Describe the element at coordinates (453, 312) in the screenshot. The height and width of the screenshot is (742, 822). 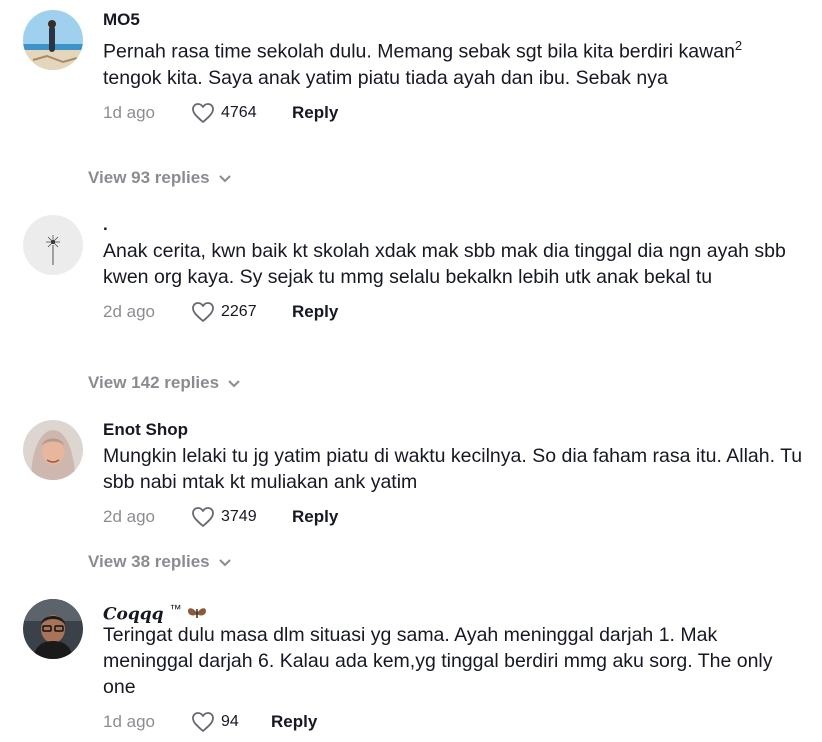
I see `comment-meta: 2d ago 2267 Reply` at that location.